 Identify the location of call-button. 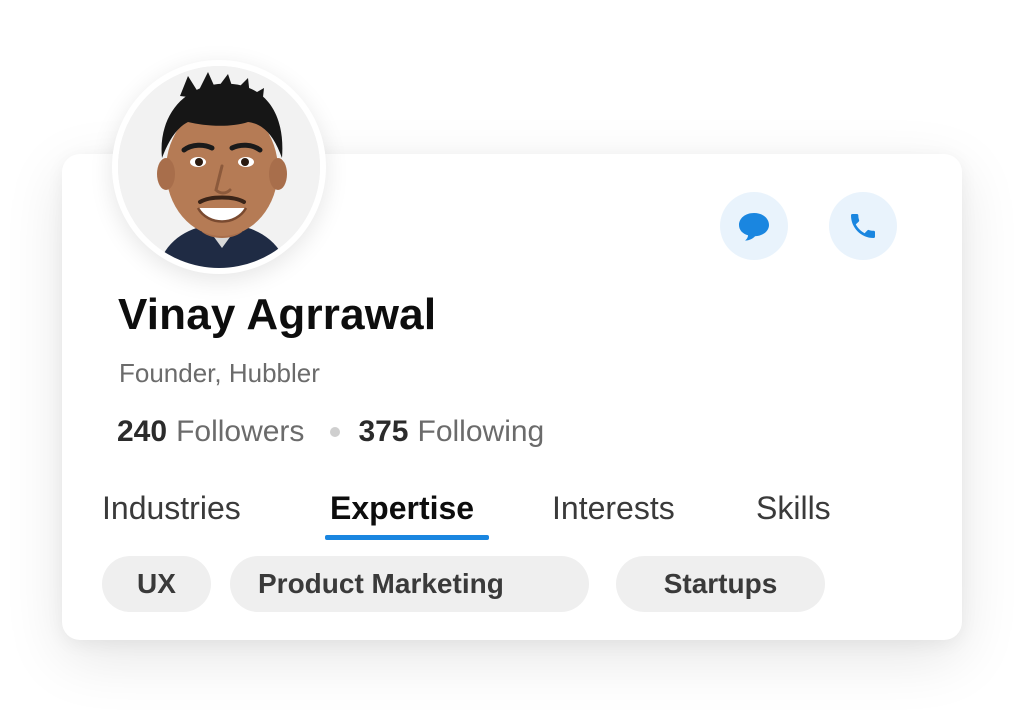
(863, 226).